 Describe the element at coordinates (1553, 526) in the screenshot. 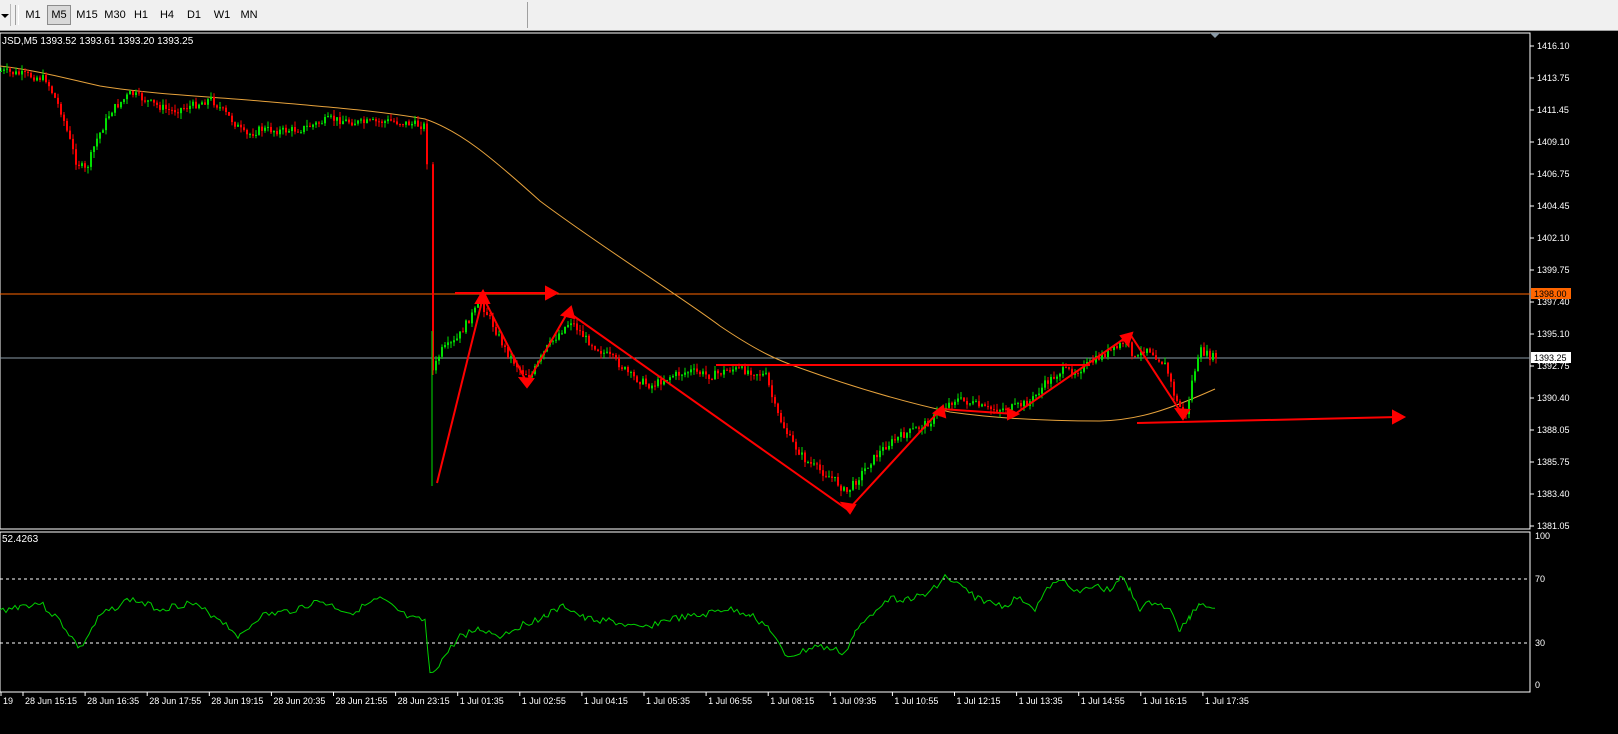

I see `price-tick-label: 1381.05` at that location.